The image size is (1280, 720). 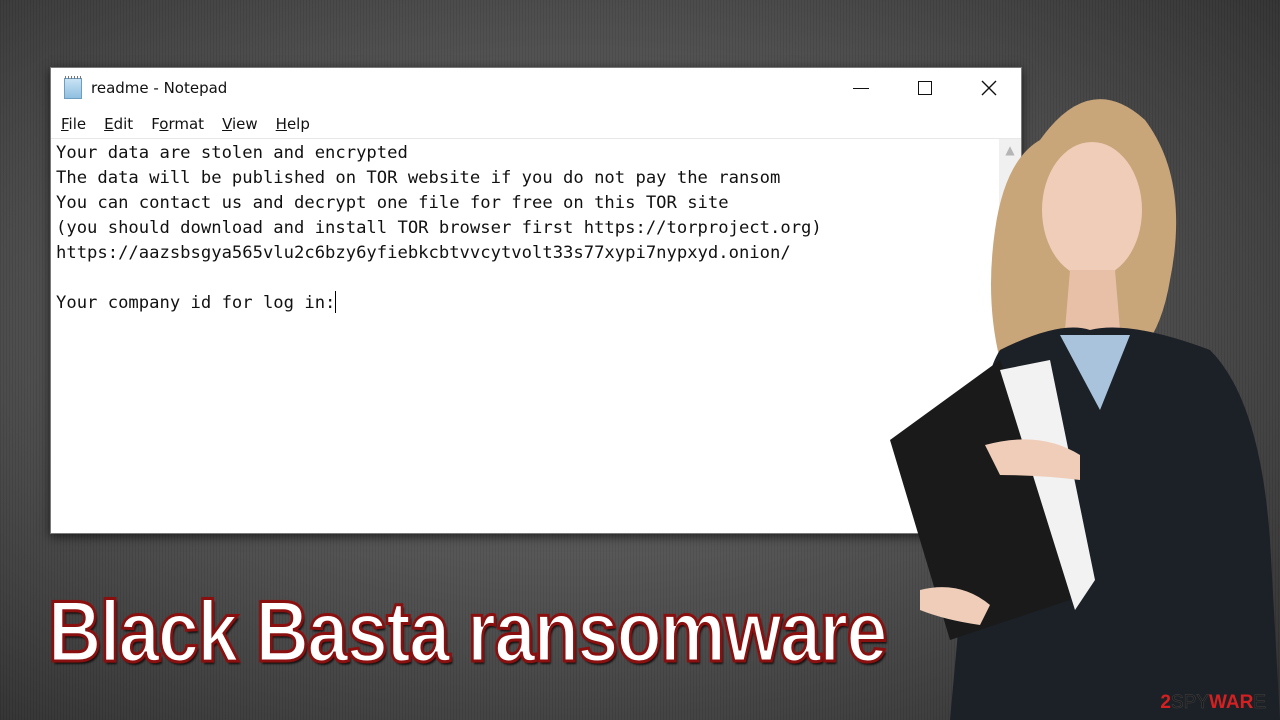 I want to click on minimize-icon, so click(x=861, y=88).